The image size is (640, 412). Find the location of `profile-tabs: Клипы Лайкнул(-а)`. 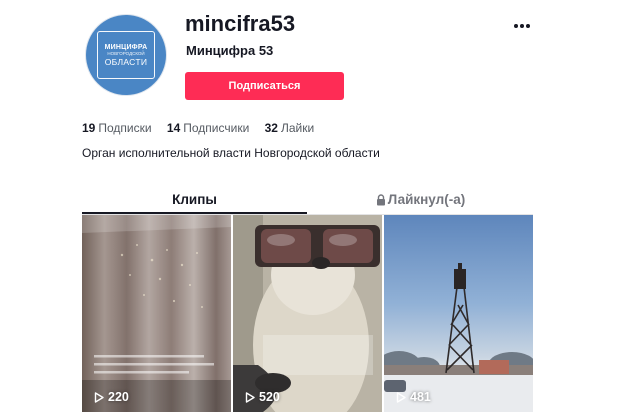

profile-tabs: Клипы Лайкнул(-а) is located at coordinates (307, 200).